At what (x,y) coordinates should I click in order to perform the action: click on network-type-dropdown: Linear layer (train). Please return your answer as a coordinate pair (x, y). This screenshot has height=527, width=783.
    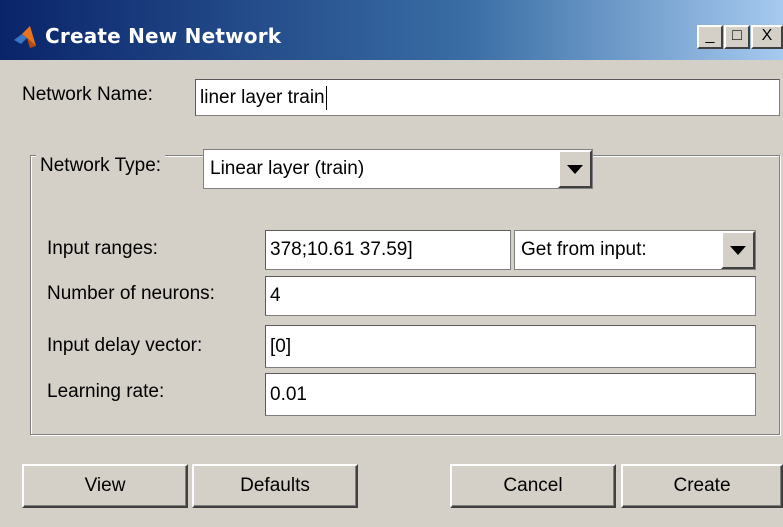
    Looking at the image, I should click on (398, 169).